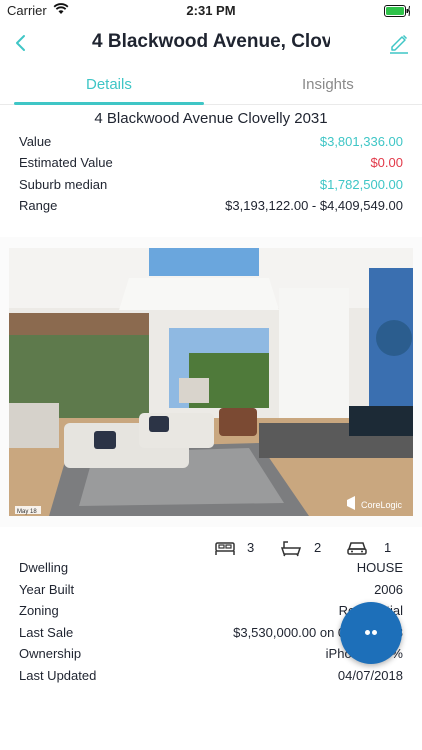  What do you see at coordinates (388, 547) in the screenshot?
I see `cars-count: 1` at bounding box center [388, 547].